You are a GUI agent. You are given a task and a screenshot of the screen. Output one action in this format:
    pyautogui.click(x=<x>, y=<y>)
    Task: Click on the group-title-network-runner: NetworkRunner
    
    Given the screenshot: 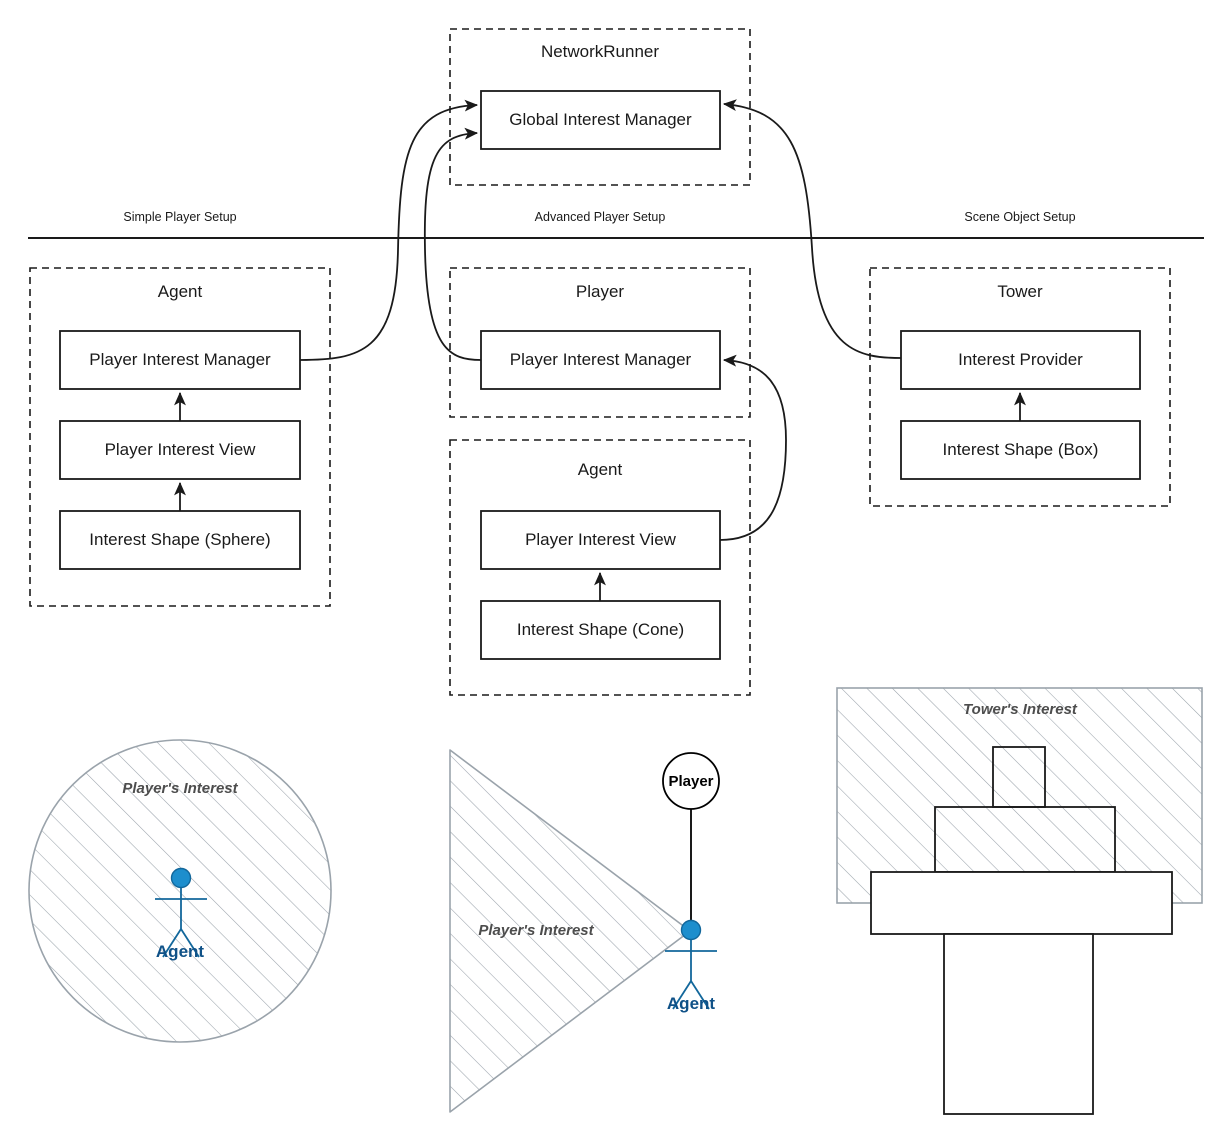 What is the action you would take?
    pyautogui.click(x=600, y=51)
    